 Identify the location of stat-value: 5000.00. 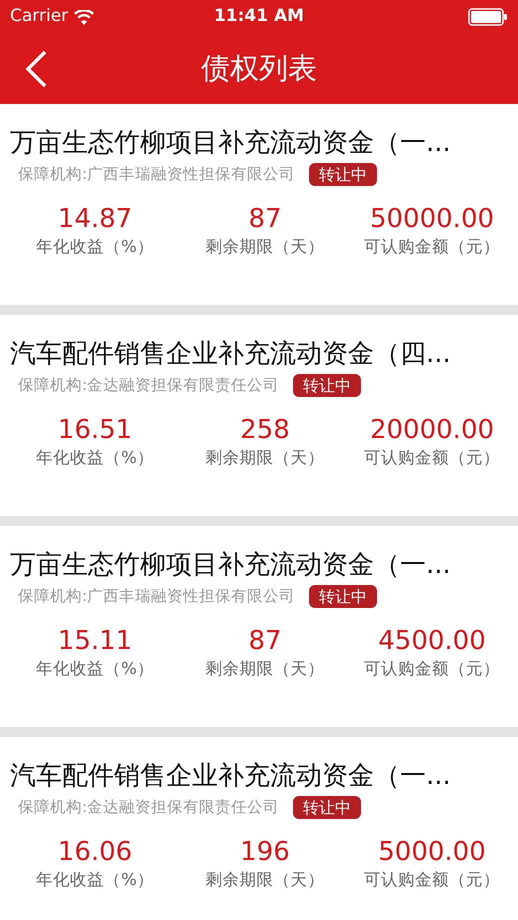
(432, 852).